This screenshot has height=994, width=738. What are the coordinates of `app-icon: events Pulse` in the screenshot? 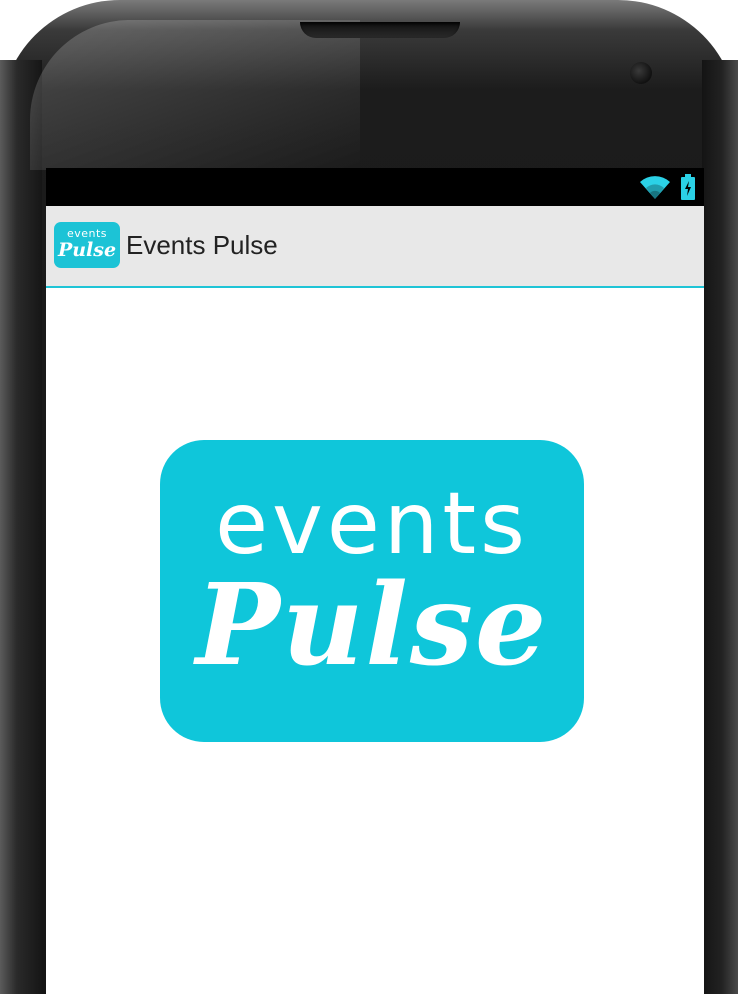 It's located at (87, 245).